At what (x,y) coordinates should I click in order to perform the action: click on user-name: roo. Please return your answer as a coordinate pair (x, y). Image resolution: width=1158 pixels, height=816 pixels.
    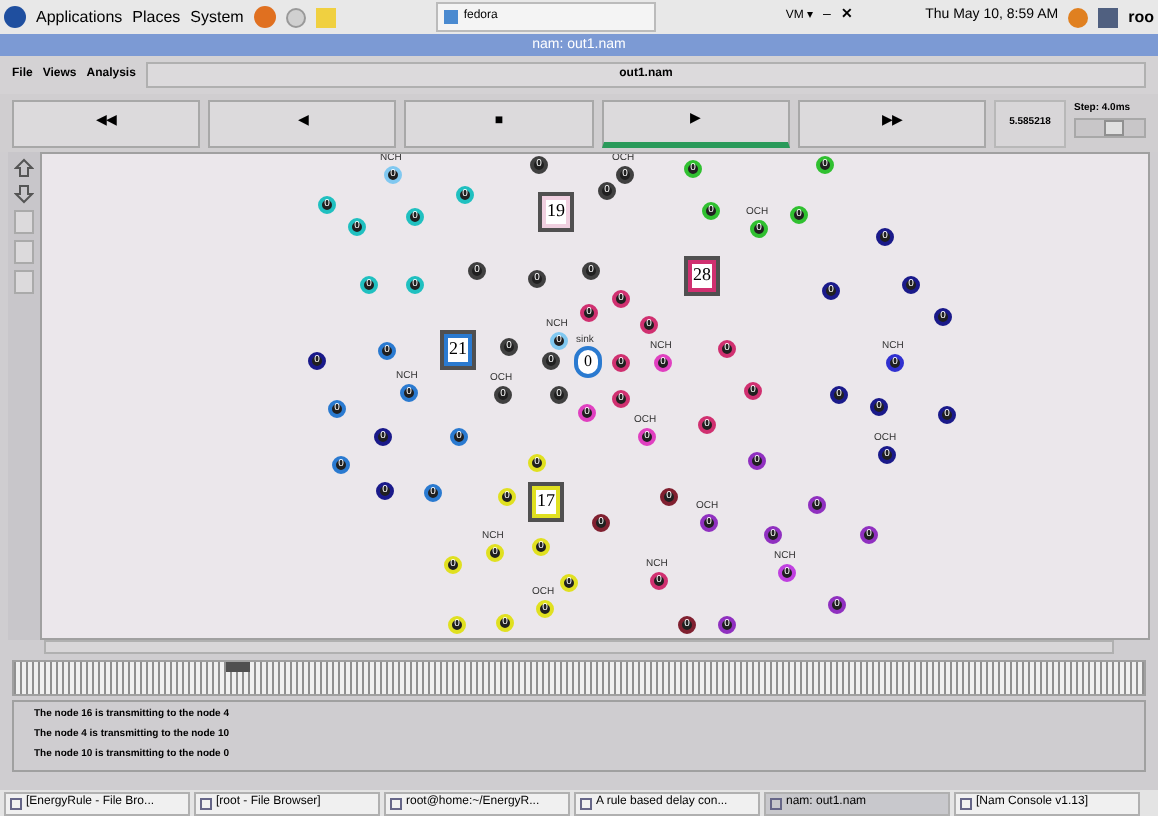
    Looking at the image, I should click on (1141, 17).